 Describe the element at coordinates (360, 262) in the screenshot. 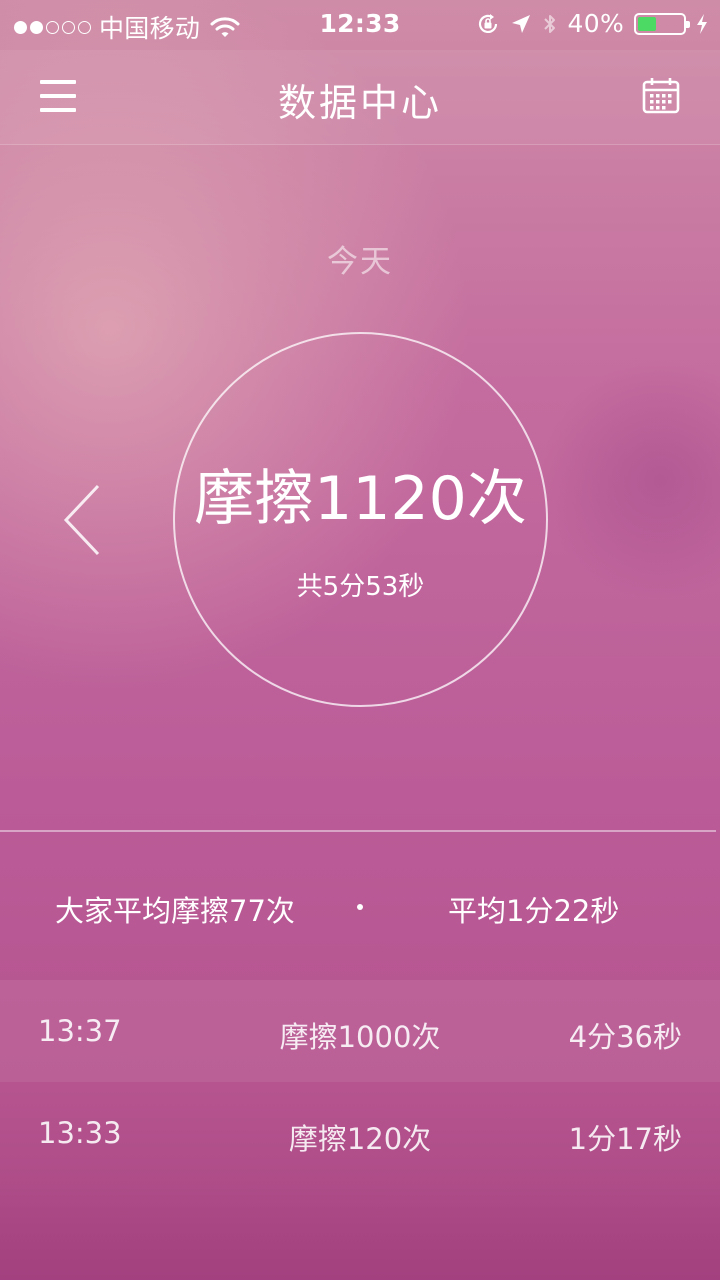

I see `date-label: 今天` at that location.